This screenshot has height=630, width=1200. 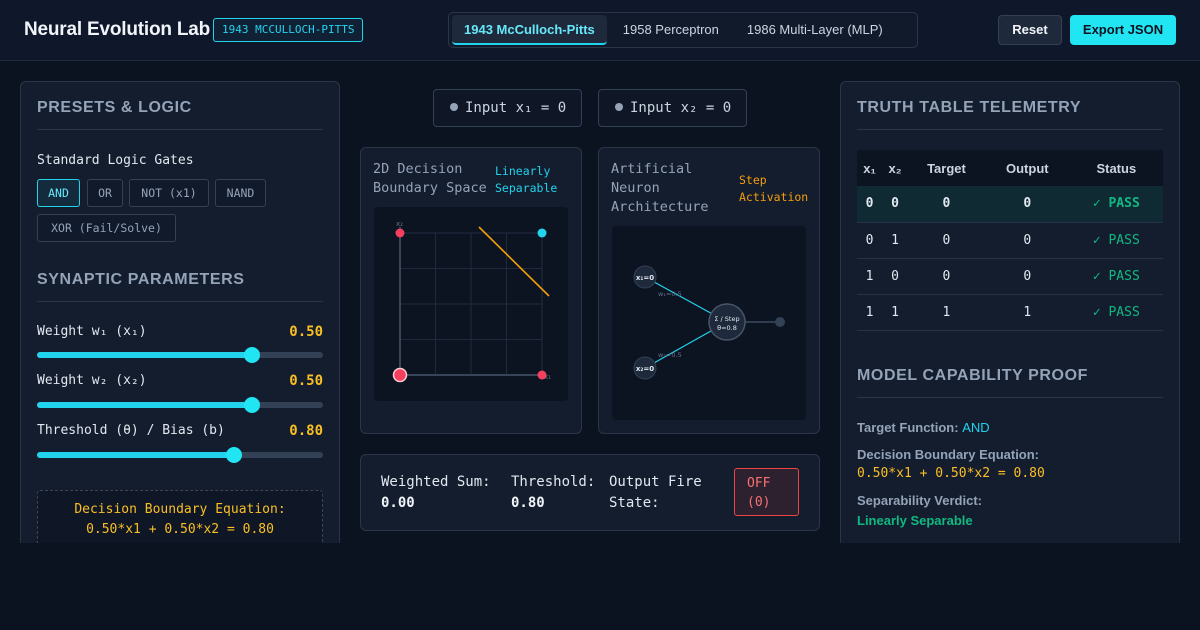 I want to click on weight-w2-label: w₂=0.5, so click(x=670, y=355).